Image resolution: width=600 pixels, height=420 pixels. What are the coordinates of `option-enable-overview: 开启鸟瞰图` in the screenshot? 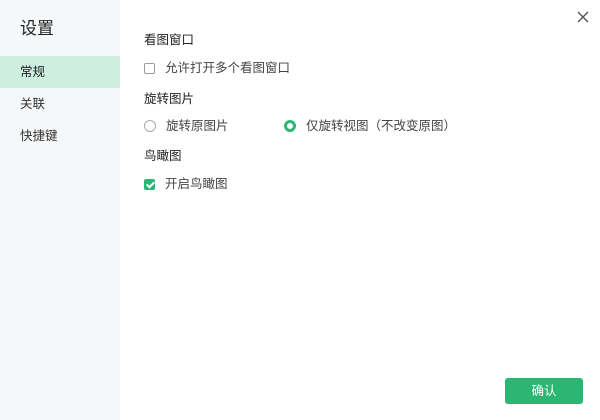 It's located at (186, 184).